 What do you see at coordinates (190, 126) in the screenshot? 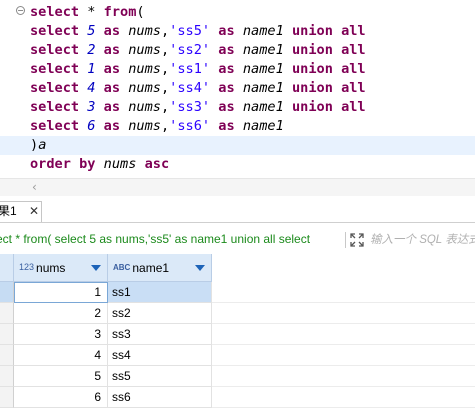
I see `code-token: 'ss6'` at bounding box center [190, 126].